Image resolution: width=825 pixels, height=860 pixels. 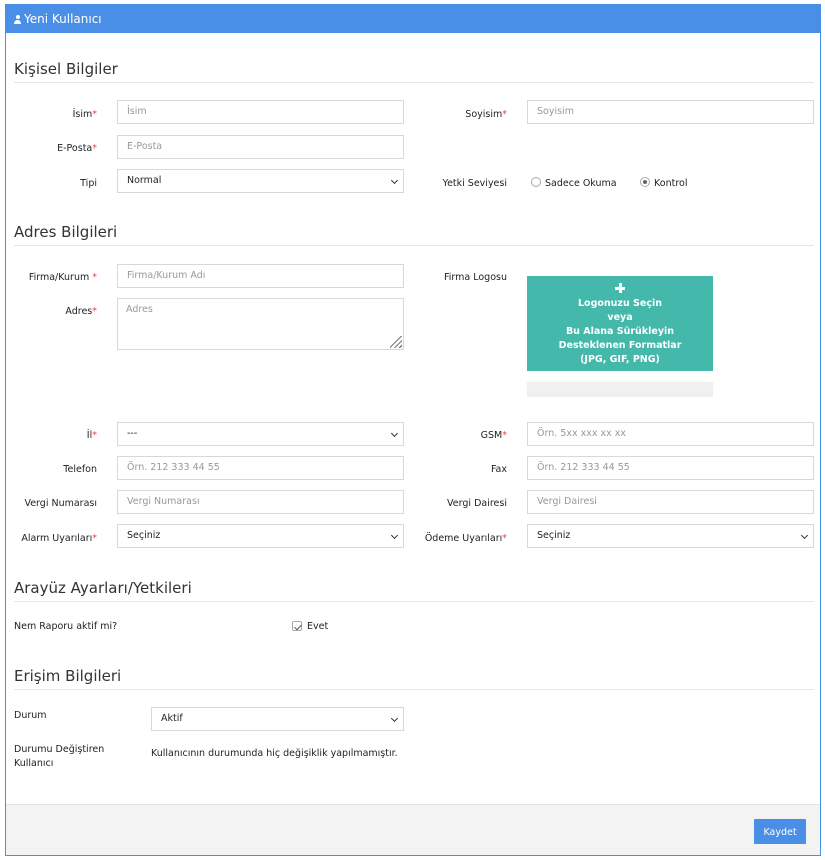 I want to click on payment-warnings-label: Ödeme Uyarıları*, so click(x=465, y=538).